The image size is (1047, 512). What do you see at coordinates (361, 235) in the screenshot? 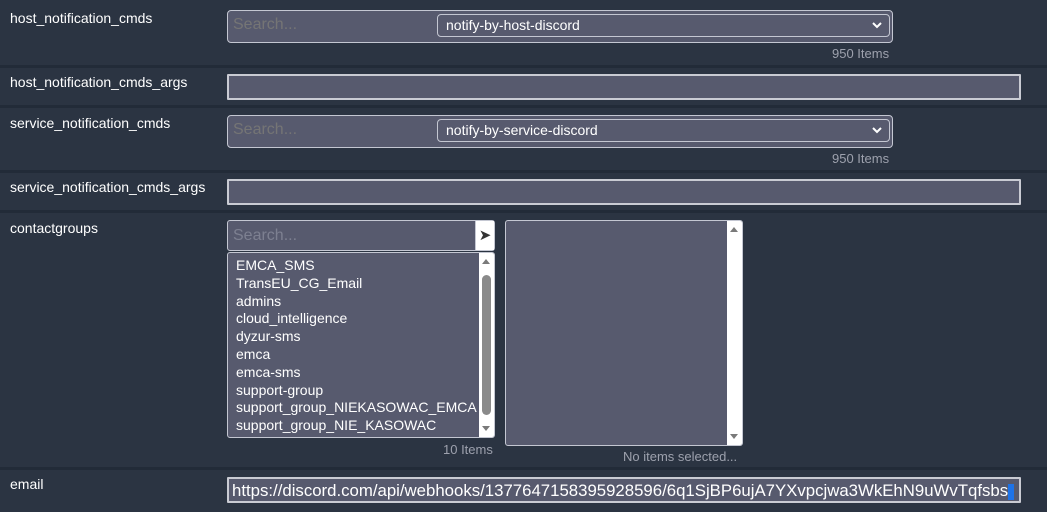
I see `contactgroups-search: Search... ➤` at bounding box center [361, 235].